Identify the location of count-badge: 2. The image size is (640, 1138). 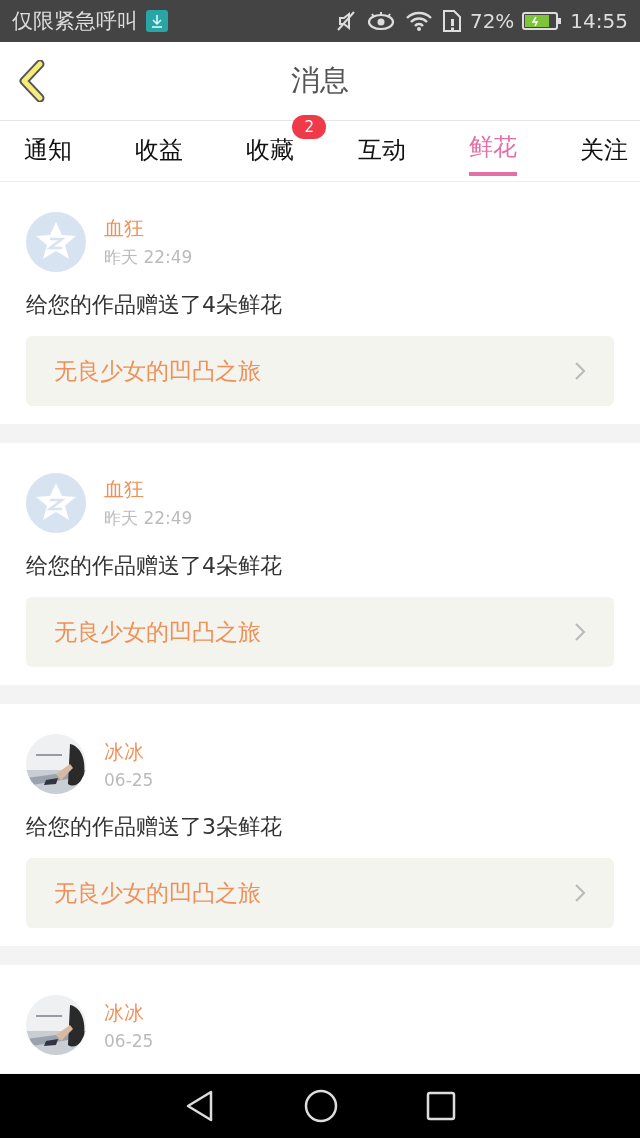
(309, 127).